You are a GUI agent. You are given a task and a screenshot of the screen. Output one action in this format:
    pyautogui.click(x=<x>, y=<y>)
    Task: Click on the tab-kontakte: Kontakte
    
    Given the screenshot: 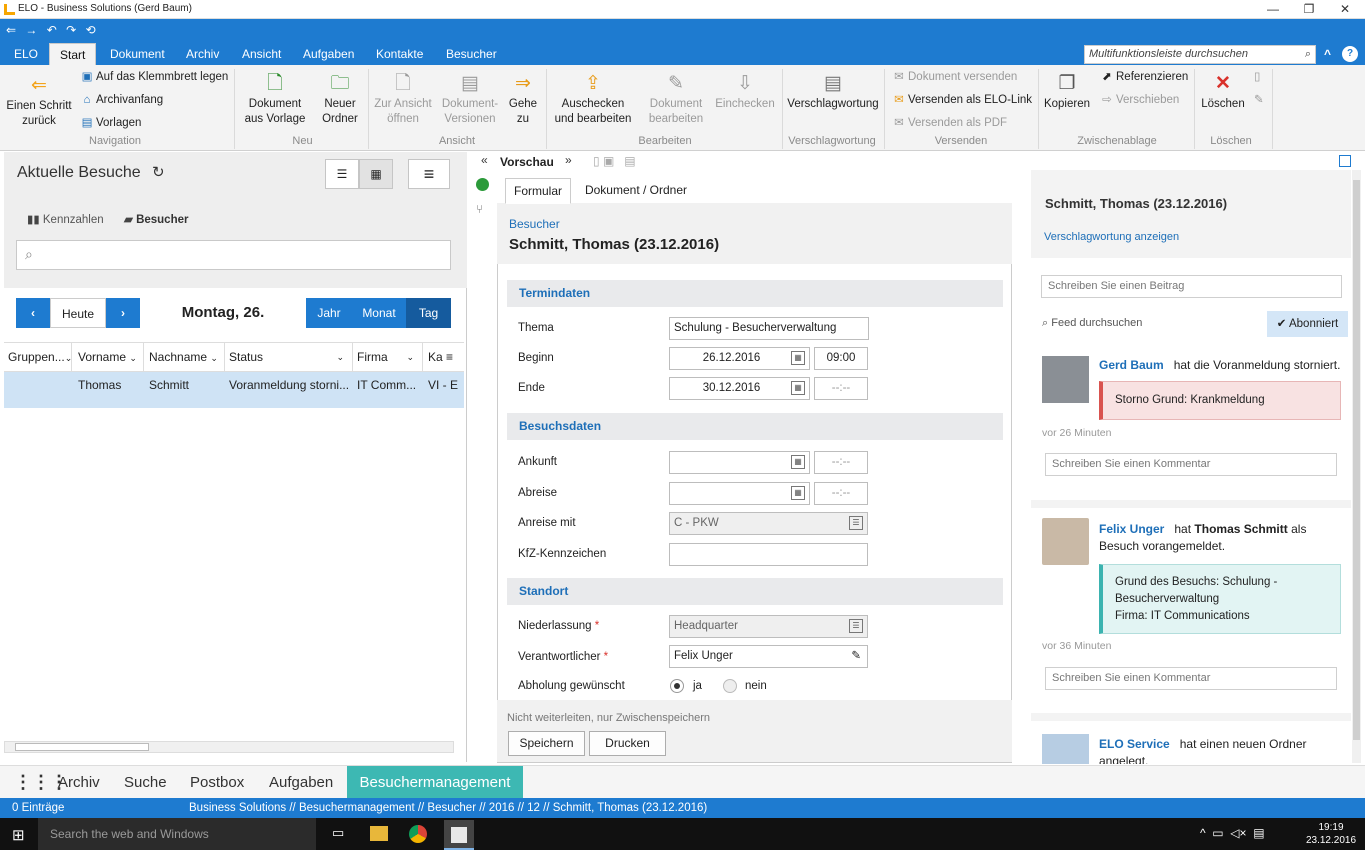 What is the action you would take?
    pyautogui.click(x=399, y=54)
    